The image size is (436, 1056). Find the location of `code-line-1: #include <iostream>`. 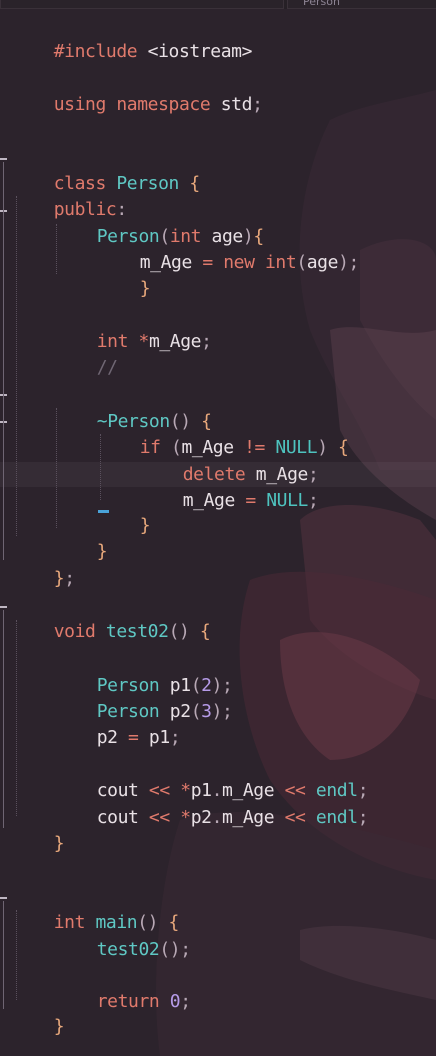

code-line-1: #include <iostream> is located at coordinates (132, 37).